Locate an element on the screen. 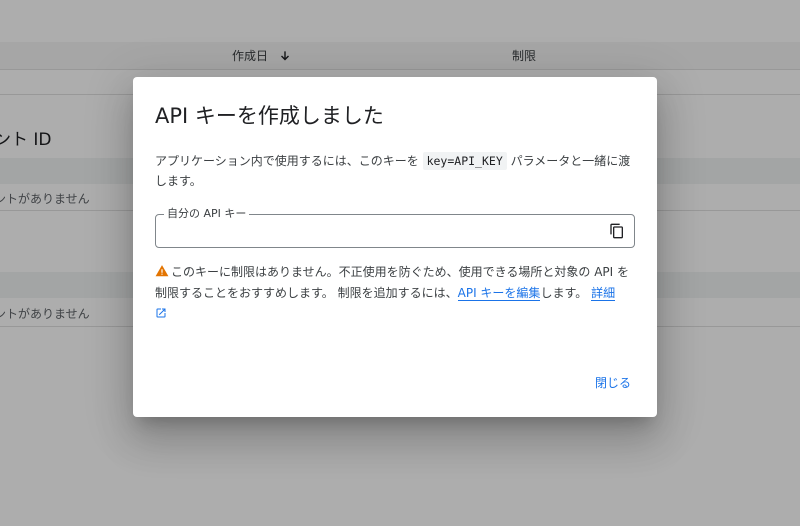  details-link: 詳細 is located at coordinates (603, 293).